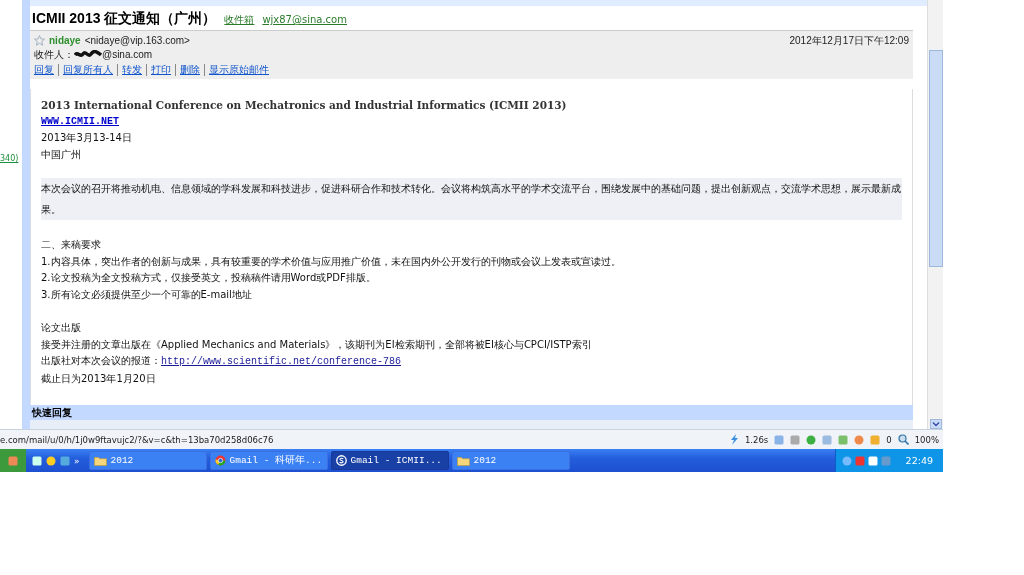  Describe the element at coordinates (137, 40) in the screenshot. I see `sender-address: <nidaye@vip.163.com>` at that location.